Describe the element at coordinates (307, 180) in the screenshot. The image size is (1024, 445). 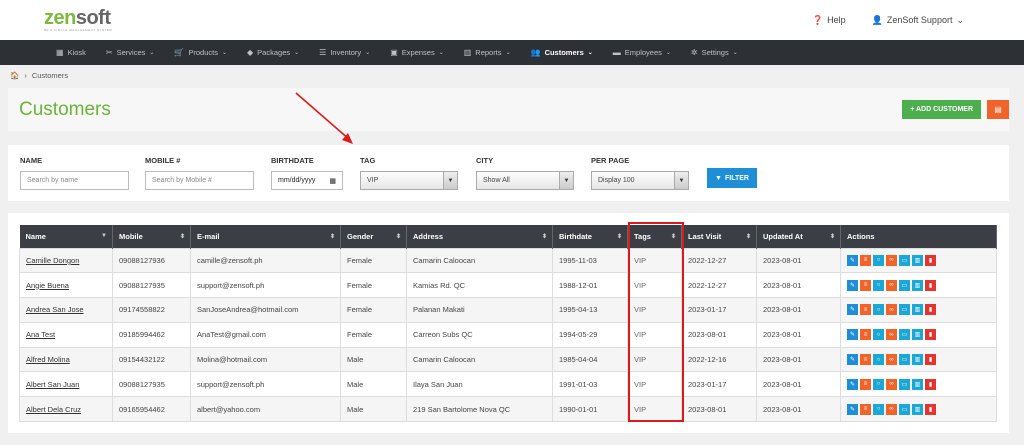
I see `birthdate-input: mm/dd/yyyy ▦` at that location.